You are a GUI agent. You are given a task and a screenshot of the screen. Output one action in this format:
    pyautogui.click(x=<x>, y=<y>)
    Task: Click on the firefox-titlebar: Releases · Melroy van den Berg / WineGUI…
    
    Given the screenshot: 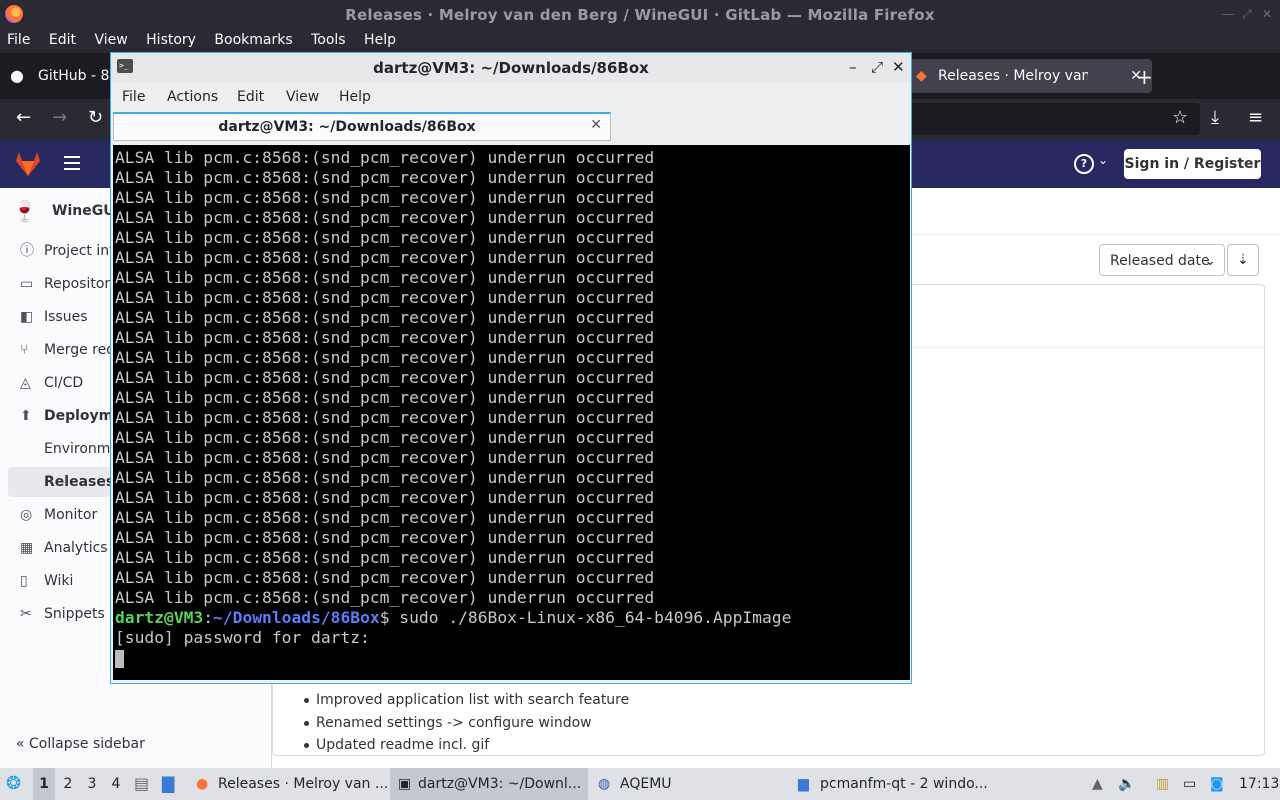 What is the action you would take?
    pyautogui.click(x=640, y=14)
    